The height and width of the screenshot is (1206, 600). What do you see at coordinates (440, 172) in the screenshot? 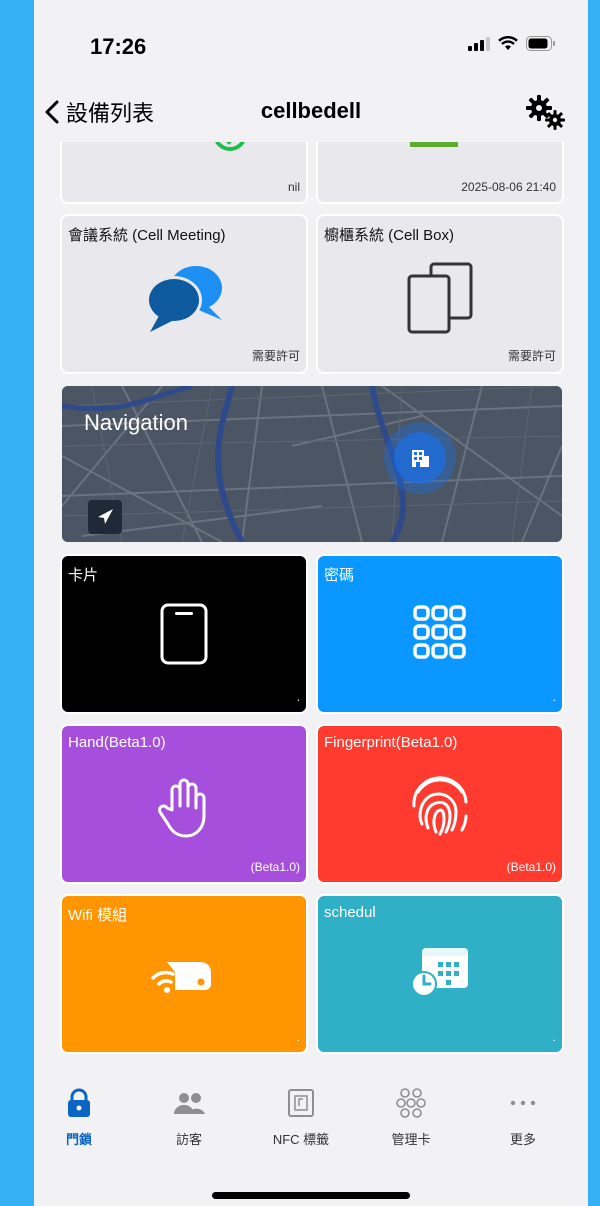
I see `top-right-tile: 2025-08-06 21:40` at bounding box center [440, 172].